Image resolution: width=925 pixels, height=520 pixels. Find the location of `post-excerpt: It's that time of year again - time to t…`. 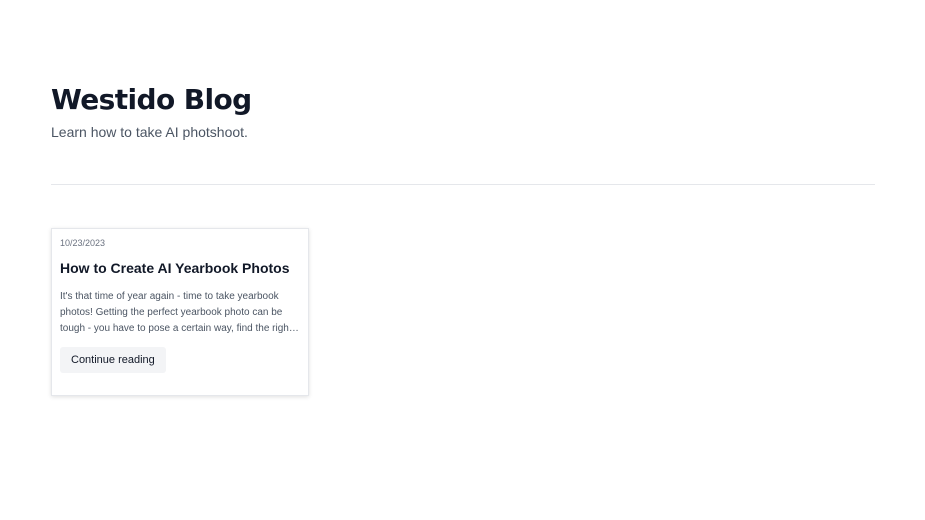

post-excerpt: It's that time of year again - time to t… is located at coordinates (176, 312).